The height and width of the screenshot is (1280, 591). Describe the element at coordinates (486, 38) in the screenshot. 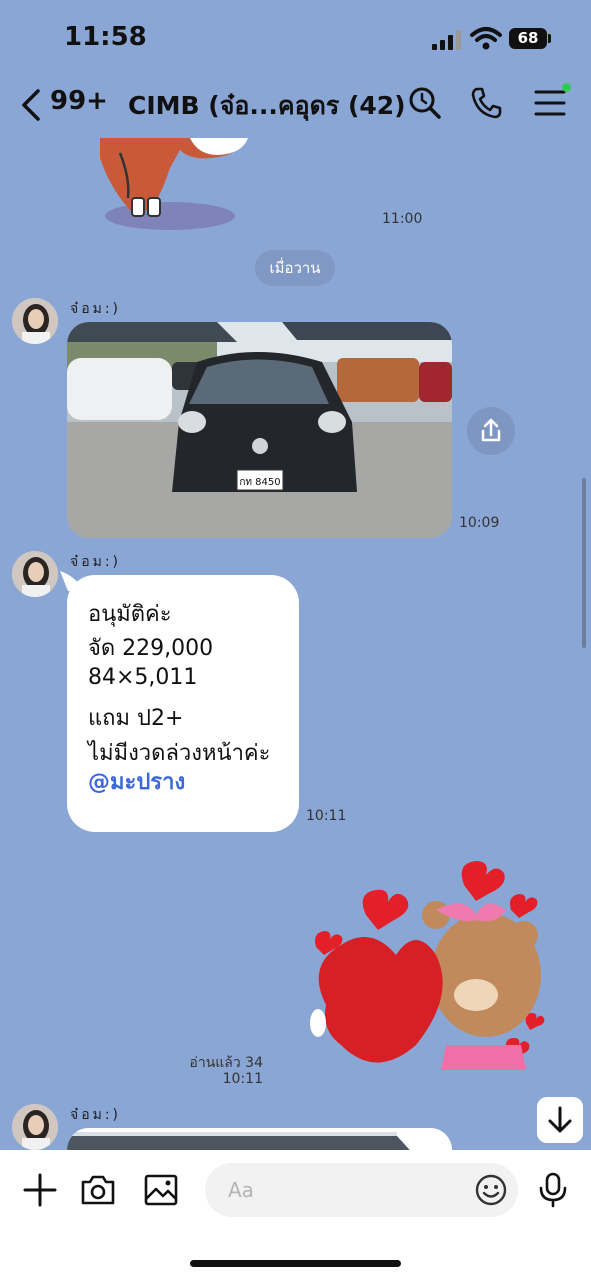

I see `wifi-icon` at that location.